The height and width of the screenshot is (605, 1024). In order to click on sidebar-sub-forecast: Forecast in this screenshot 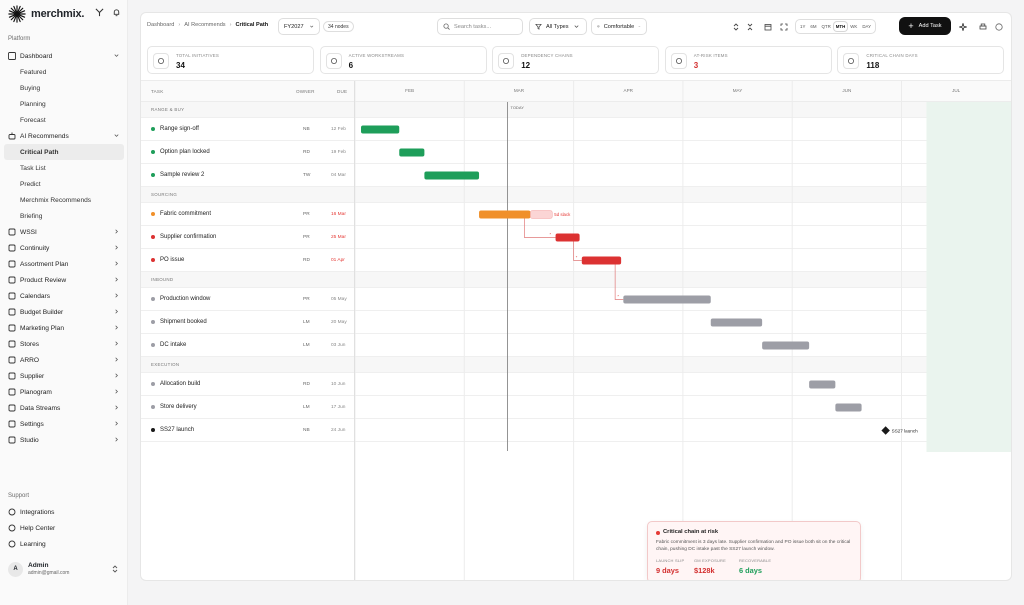, I will do `click(64, 120)`.